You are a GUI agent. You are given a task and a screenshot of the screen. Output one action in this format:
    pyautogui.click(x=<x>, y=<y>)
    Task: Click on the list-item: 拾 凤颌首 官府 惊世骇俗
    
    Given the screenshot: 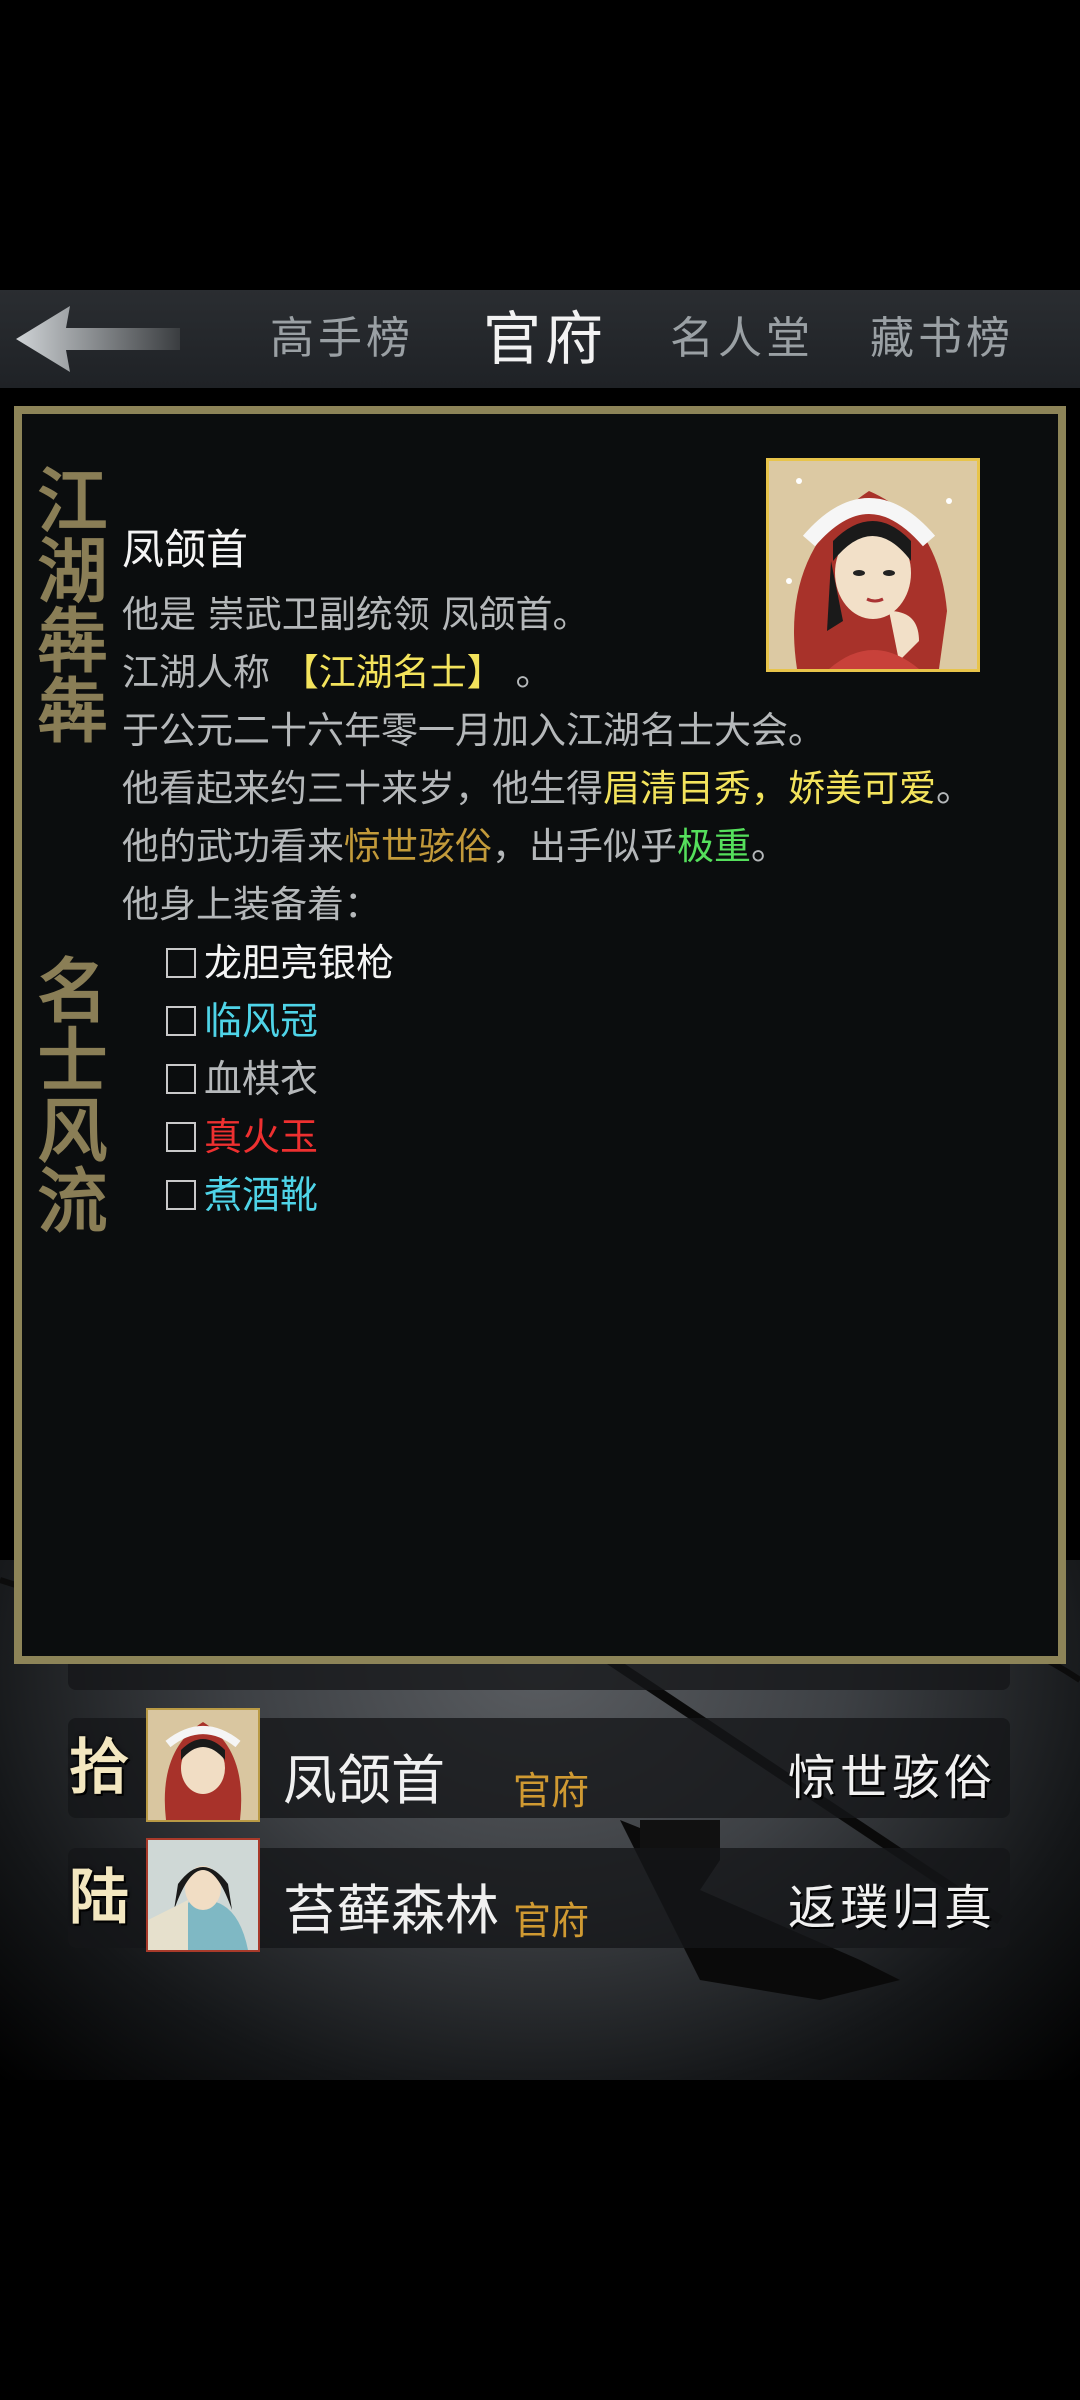 What is the action you would take?
    pyautogui.click(x=539, y=1765)
    